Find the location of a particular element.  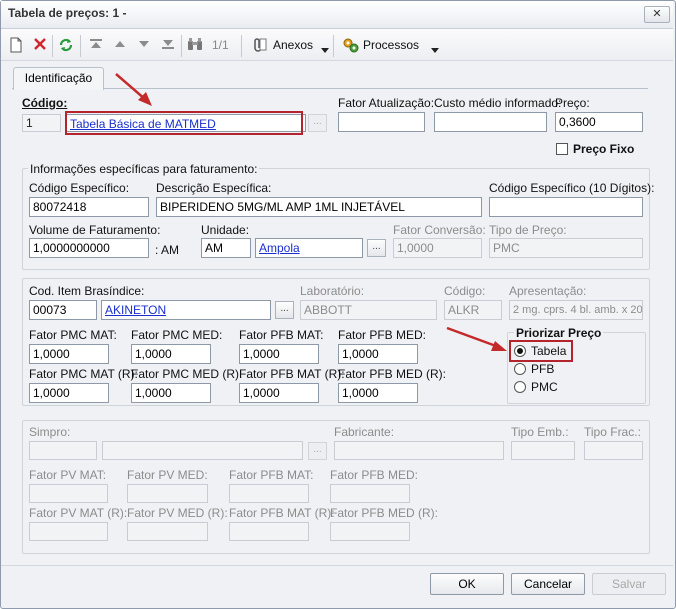

fator-pfb-med-input: 1,0000 is located at coordinates (378, 354).